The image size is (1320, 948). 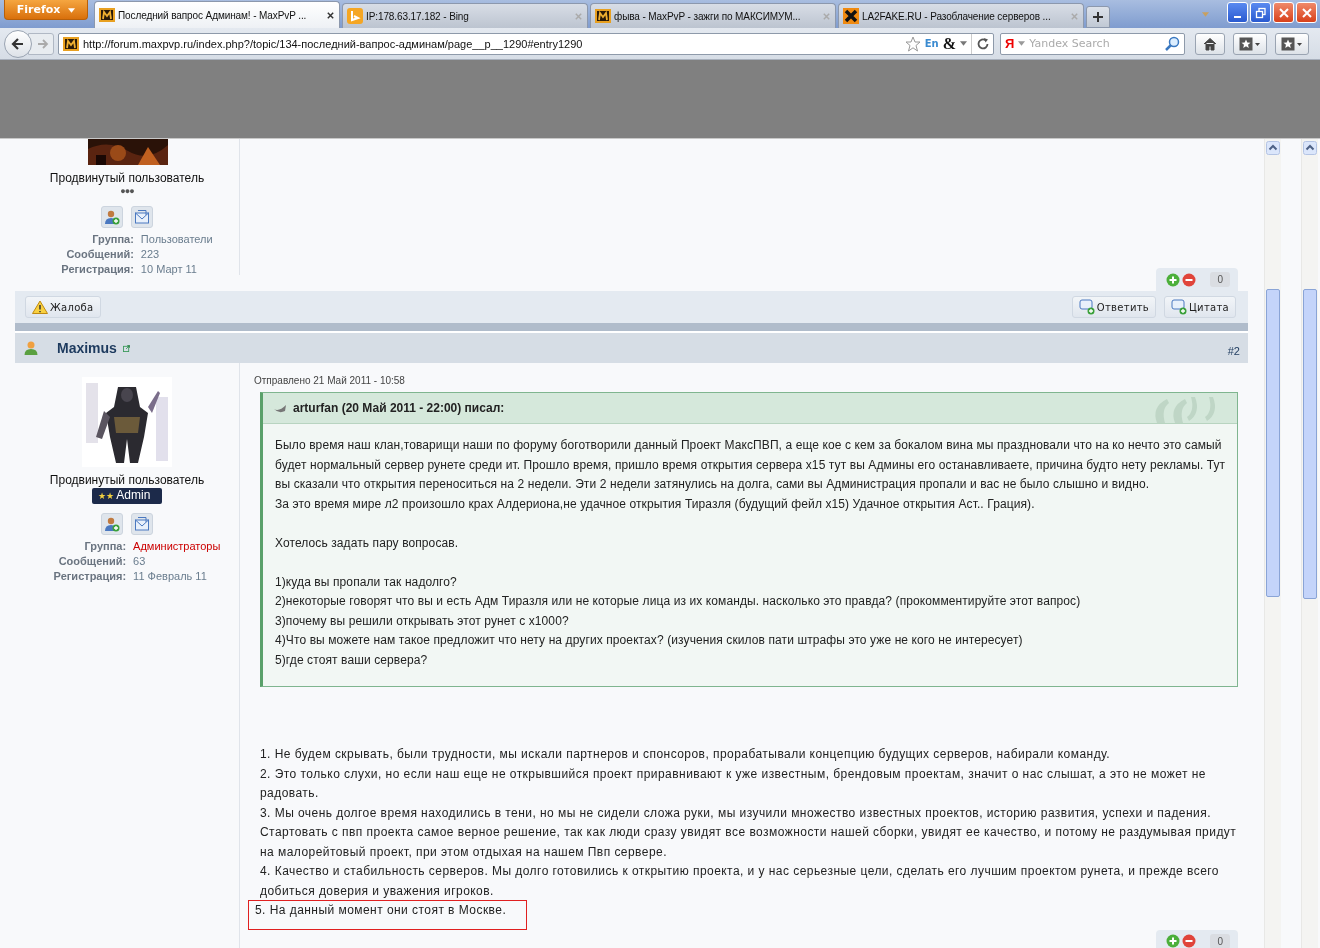 I want to click on reply-button: Ответить, so click(x=1113, y=307).